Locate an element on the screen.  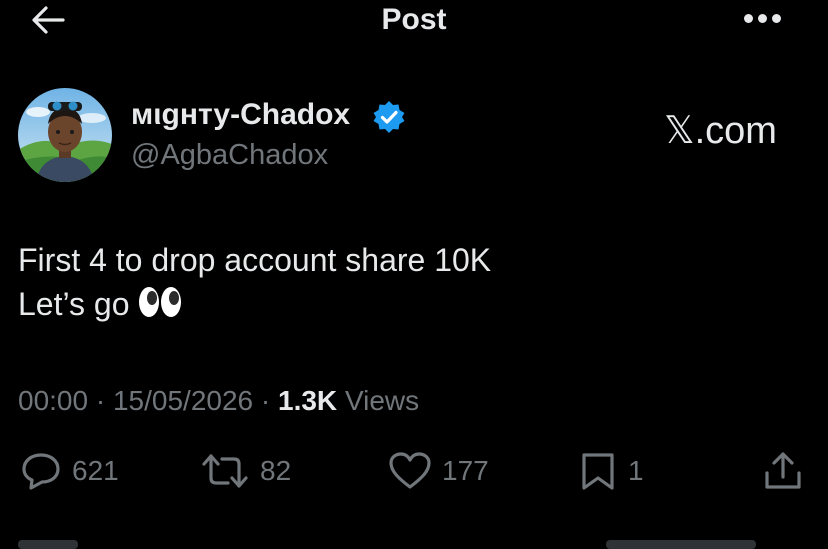
tweet-line-2-text: Let’s go is located at coordinates (74, 304).